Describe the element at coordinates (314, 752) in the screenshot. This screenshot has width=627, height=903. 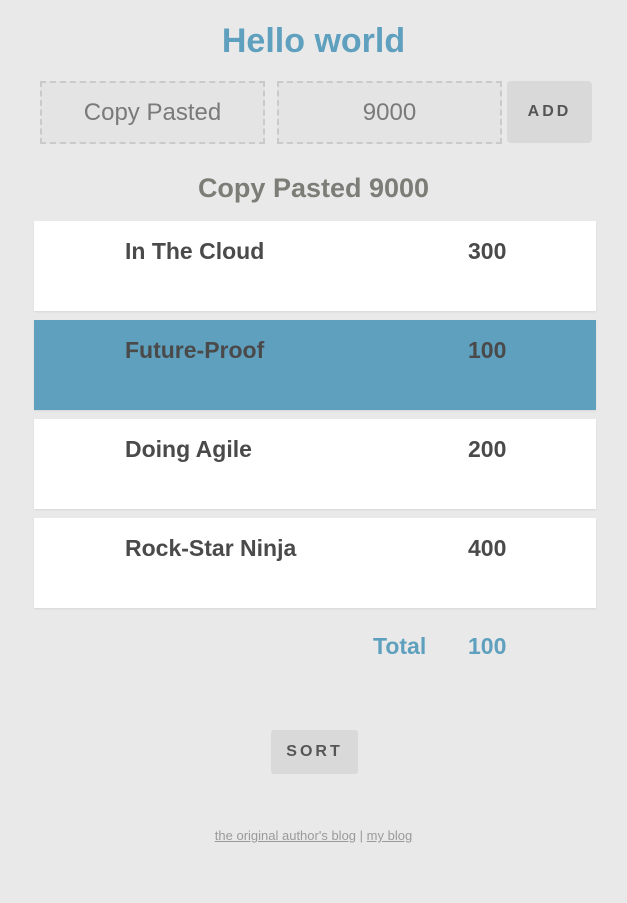
I see `sort-button: SORT` at that location.